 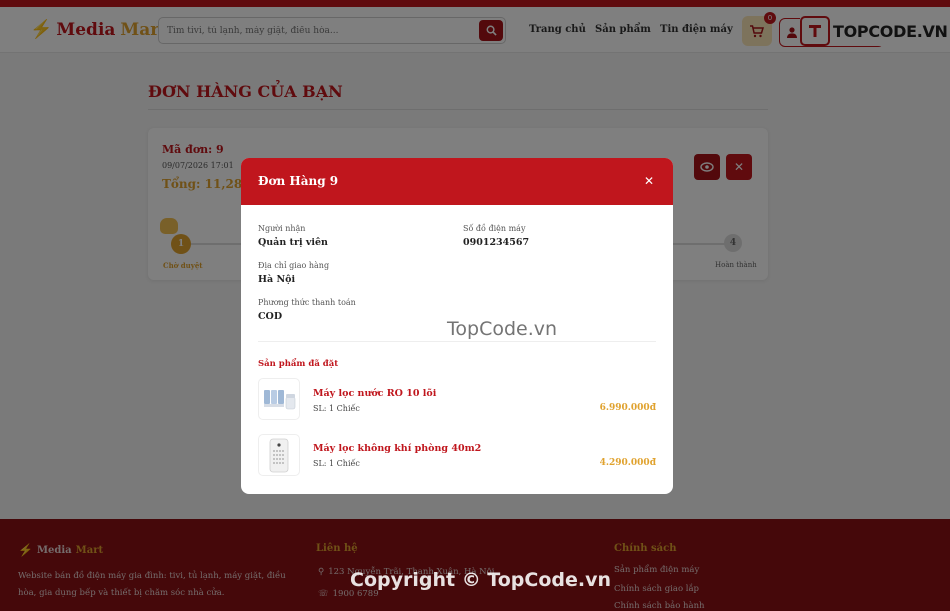 I want to click on center-watermark: TopCode.vn, so click(x=502, y=329).